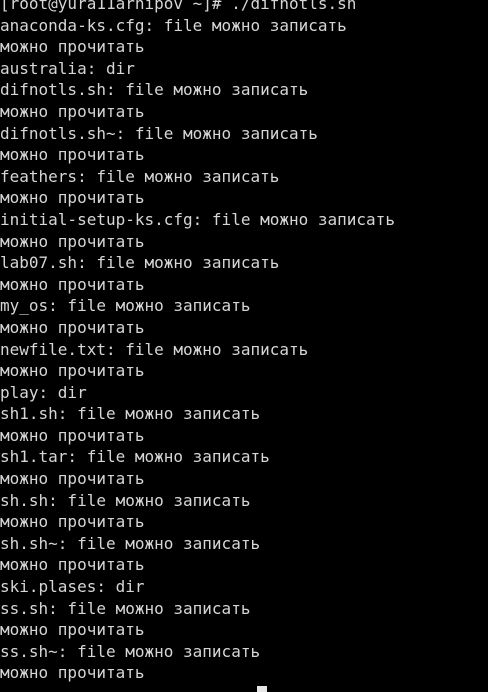 This screenshot has width=497, height=692. Describe the element at coordinates (125, 500) in the screenshot. I see `output-line: sh.sh: file можно записать` at that location.